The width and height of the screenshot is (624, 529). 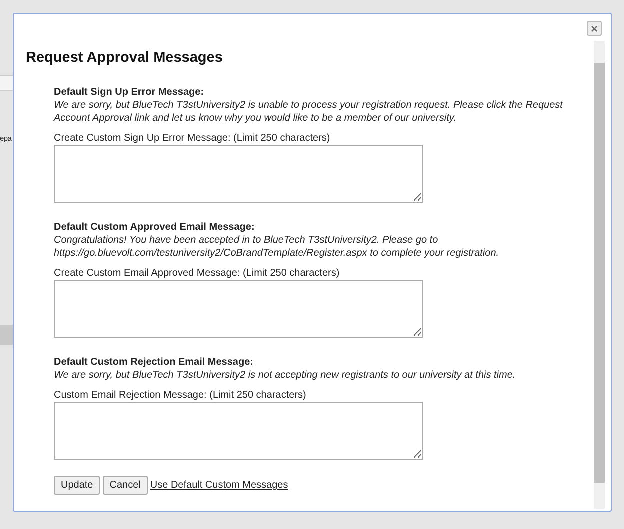 What do you see at coordinates (125, 485) in the screenshot?
I see `form-button: Cancel` at bounding box center [125, 485].